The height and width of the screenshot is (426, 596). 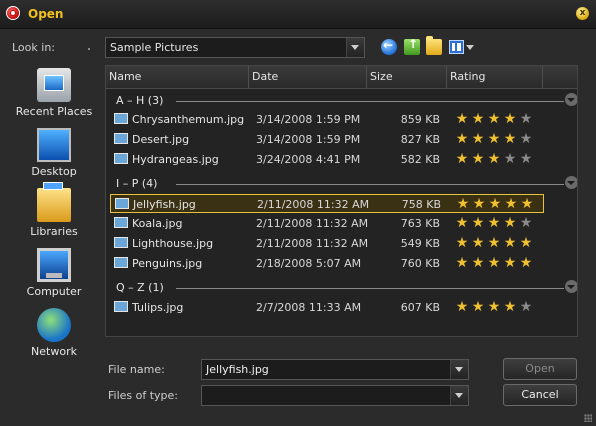 I want to click on group-header: A – H (3), so click(x=346, y=101).